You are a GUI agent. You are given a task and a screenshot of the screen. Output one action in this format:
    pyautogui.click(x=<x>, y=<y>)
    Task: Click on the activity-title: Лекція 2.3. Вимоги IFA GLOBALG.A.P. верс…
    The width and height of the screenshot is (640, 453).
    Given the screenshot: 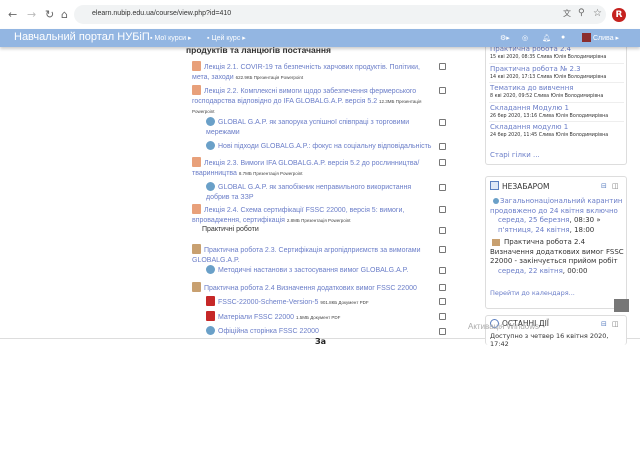 What is the action you would take?
    pyautogui.click(x=305, y=168)
    